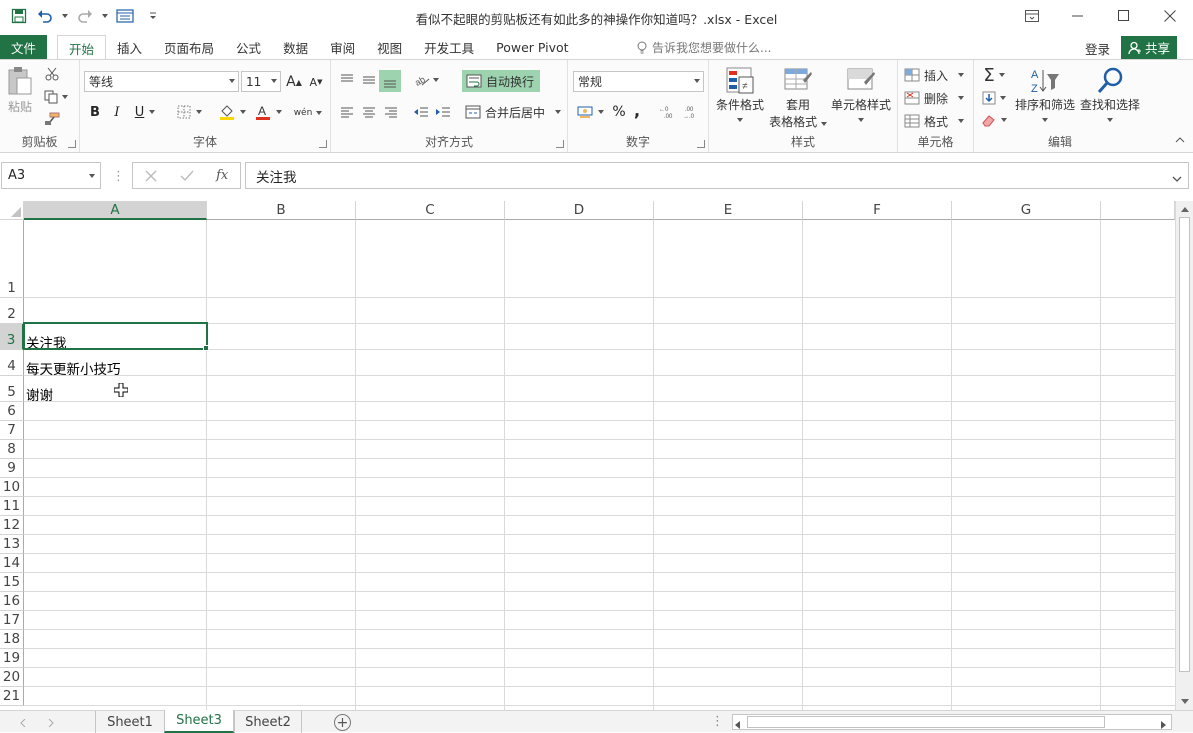 This screenshot has width=1193, height=733. I want to click on align-center-icon, so click(369, 112).